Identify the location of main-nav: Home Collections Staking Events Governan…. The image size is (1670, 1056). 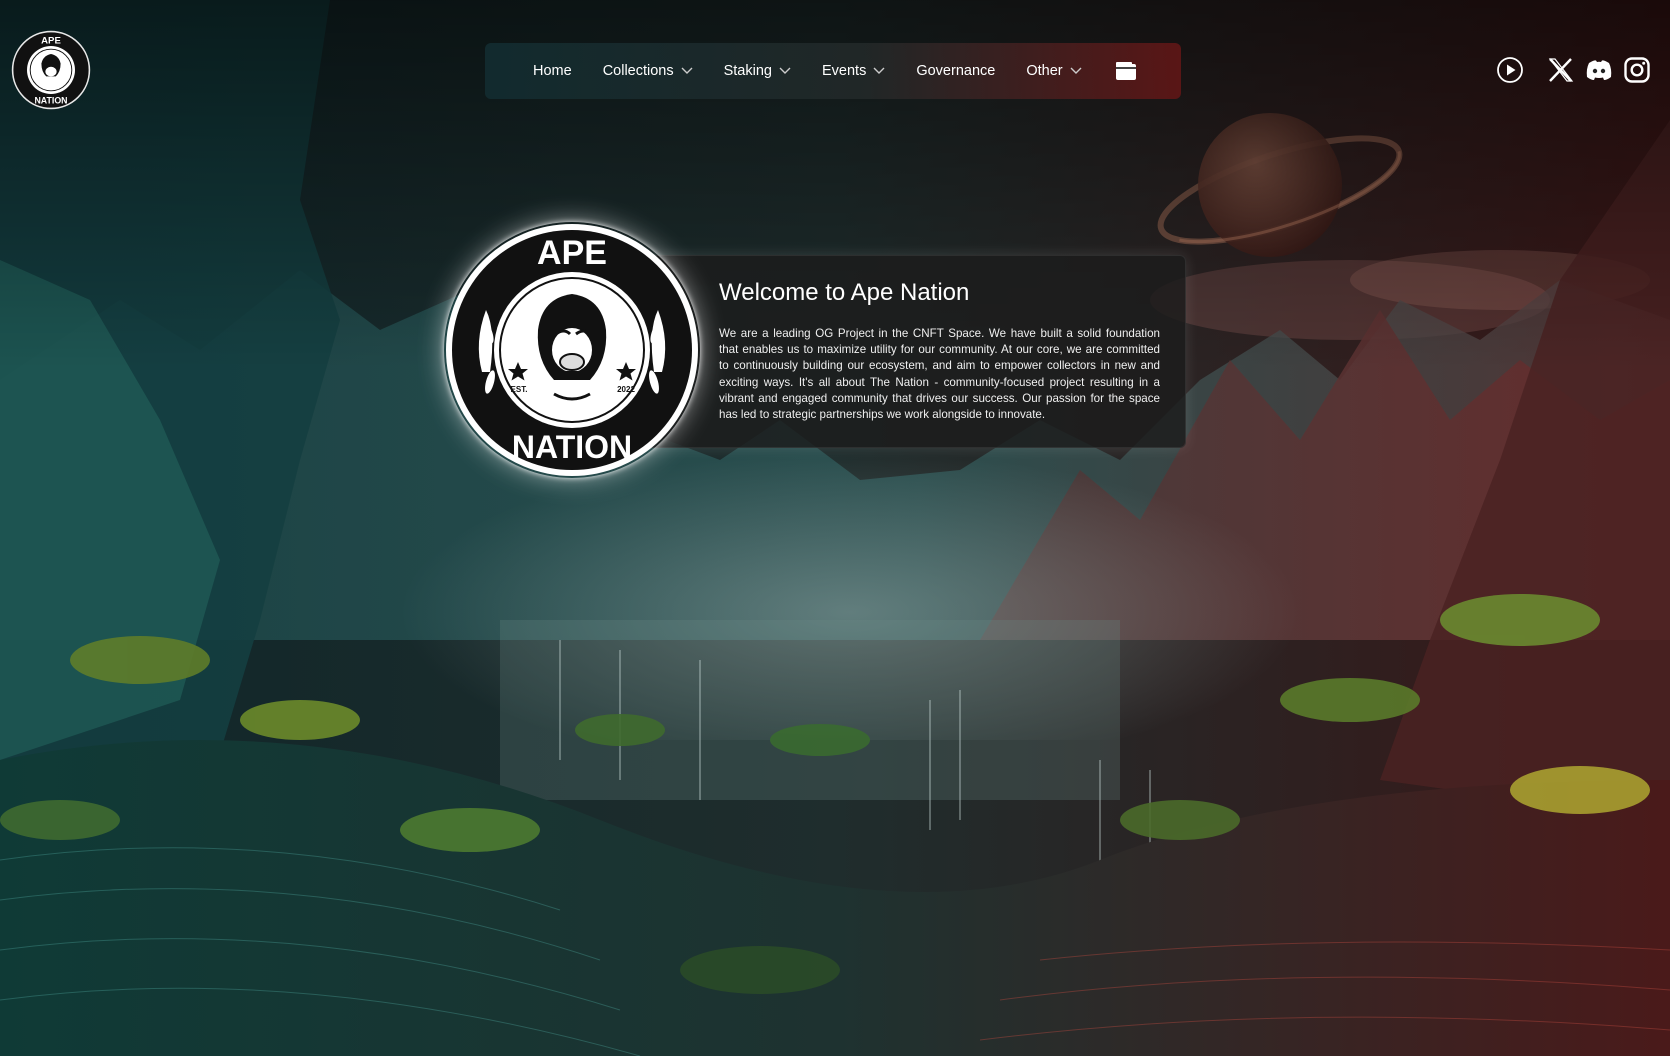
(833, 71).